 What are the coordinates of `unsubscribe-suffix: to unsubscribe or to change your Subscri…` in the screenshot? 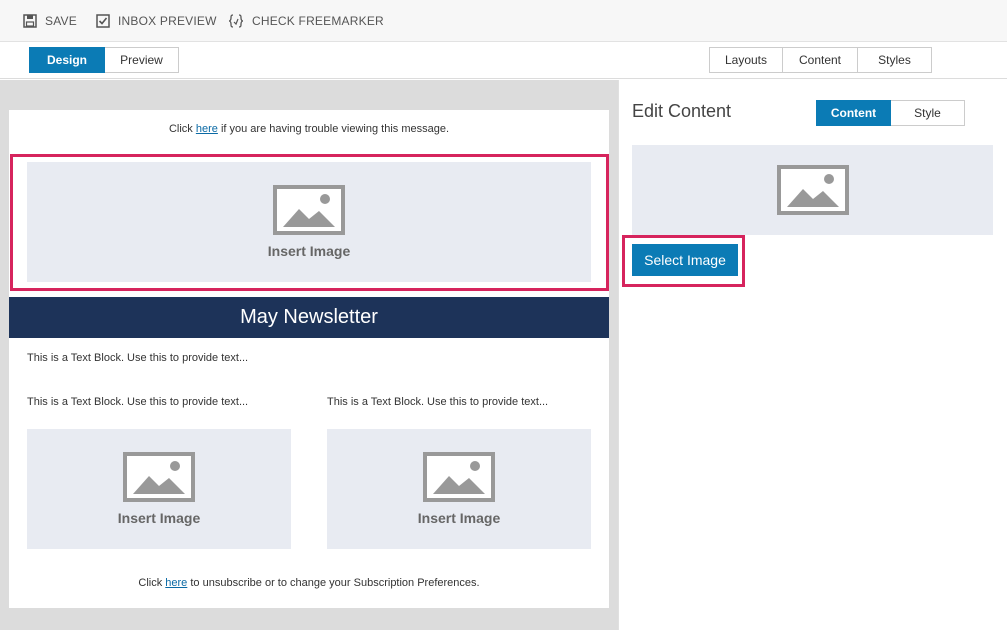 It's located at (333, 583).